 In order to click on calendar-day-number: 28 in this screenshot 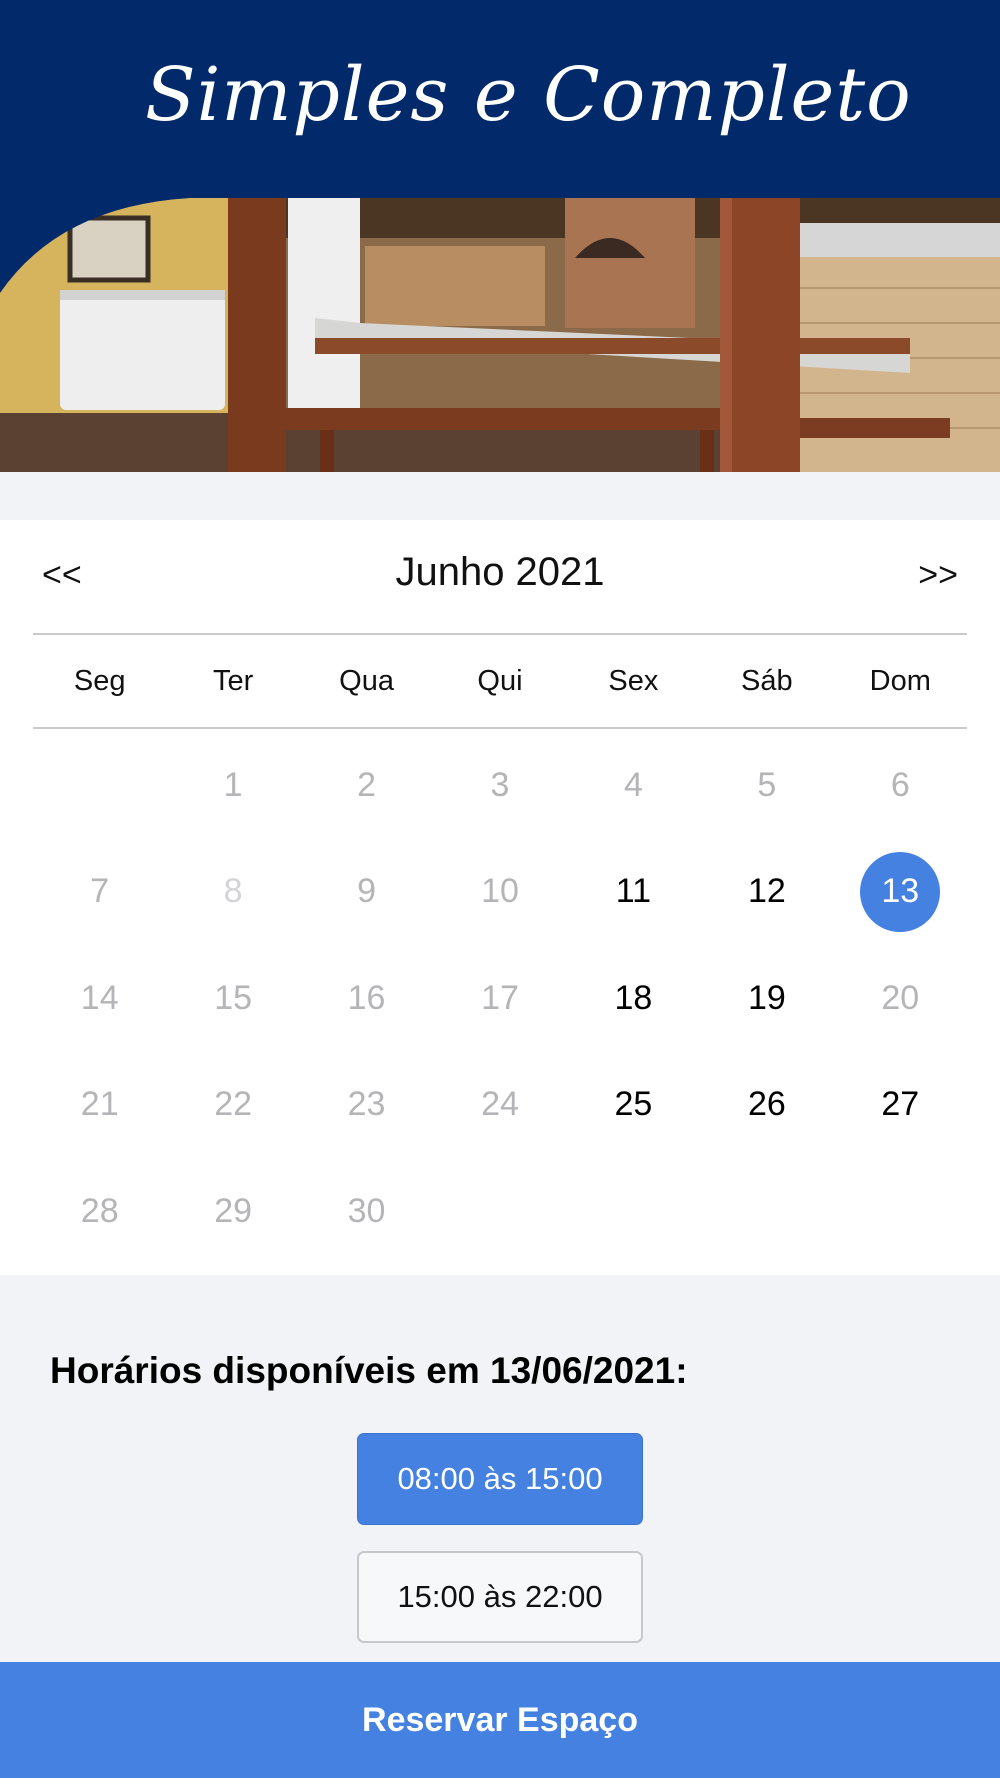, I will do `click(99, 1210)`.